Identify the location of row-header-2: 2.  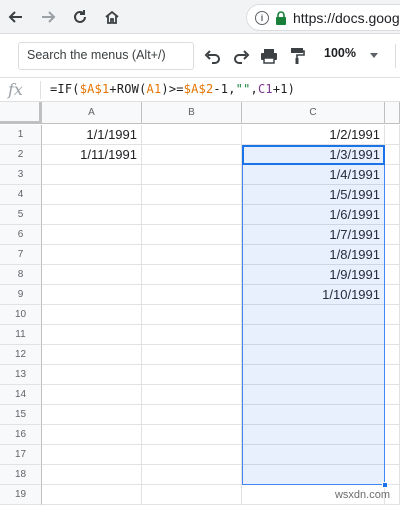
(21, 155).